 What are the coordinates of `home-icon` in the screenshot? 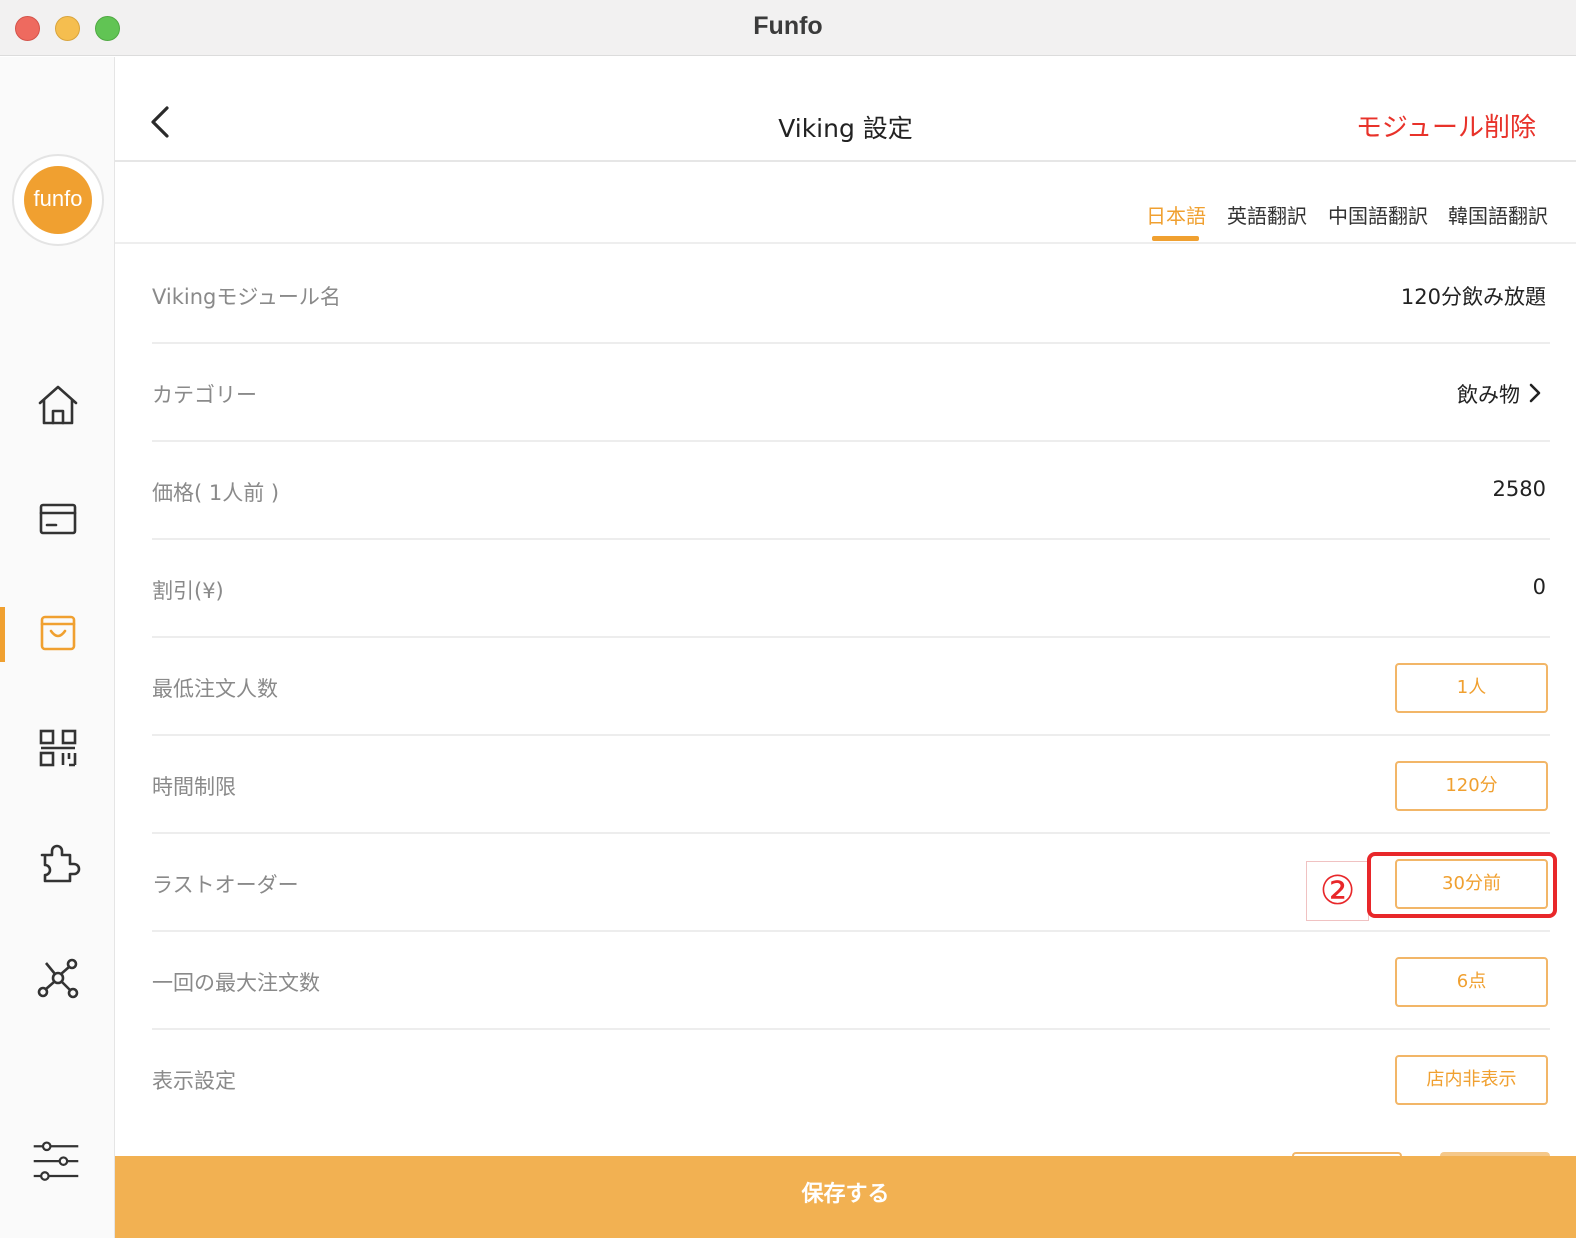 It's located at (58, 405).